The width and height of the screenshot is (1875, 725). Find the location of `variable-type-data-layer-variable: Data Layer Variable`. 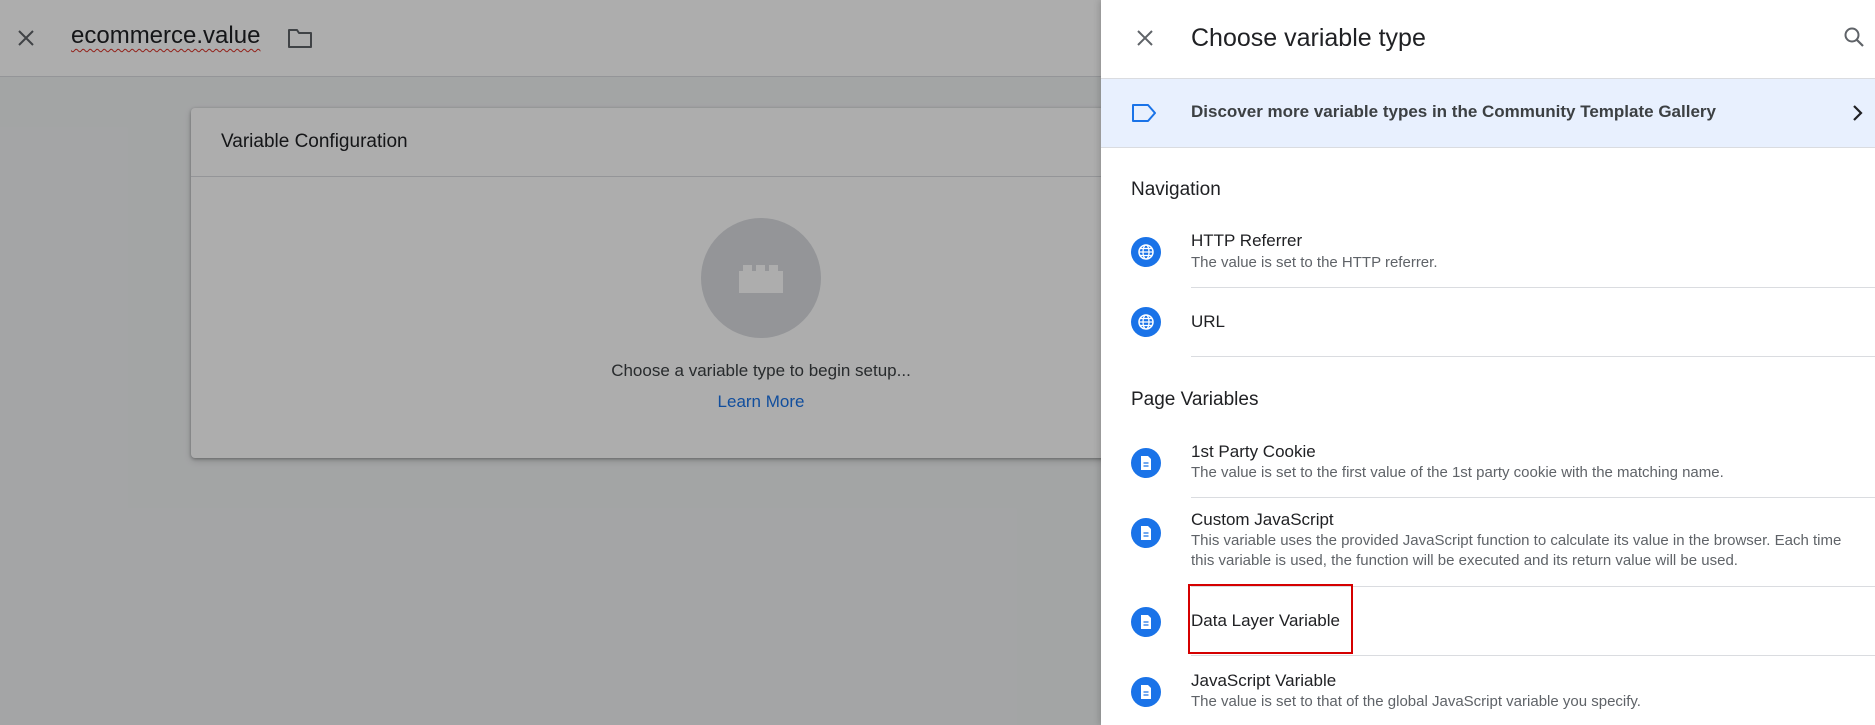

variable-type-data-layer-variable: Data Layer Variable is located at coordinates (1488, 623).